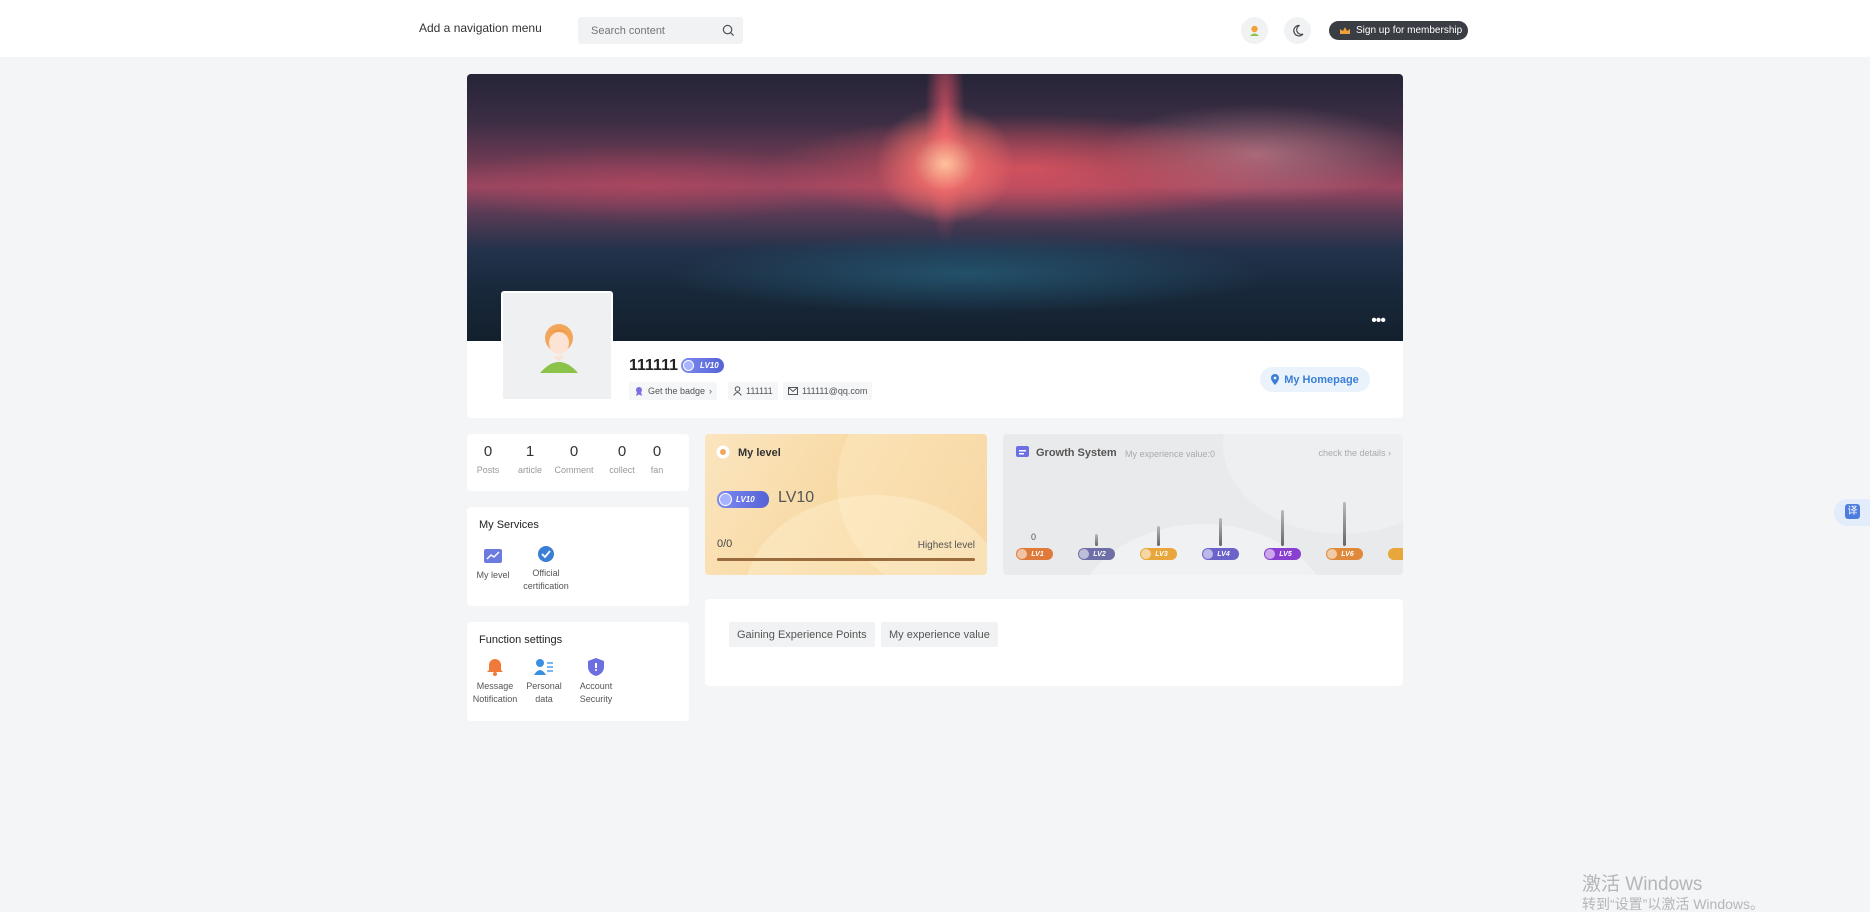  What do you see at coordinates (596, 692) in the screenshot?
I see `setting-label: Account Security` at bounding box center [596, 692].